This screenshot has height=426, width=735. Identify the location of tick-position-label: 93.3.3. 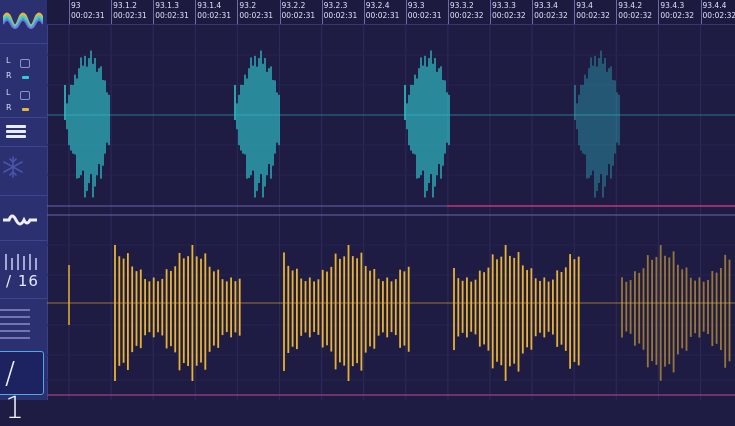
(504, 5).